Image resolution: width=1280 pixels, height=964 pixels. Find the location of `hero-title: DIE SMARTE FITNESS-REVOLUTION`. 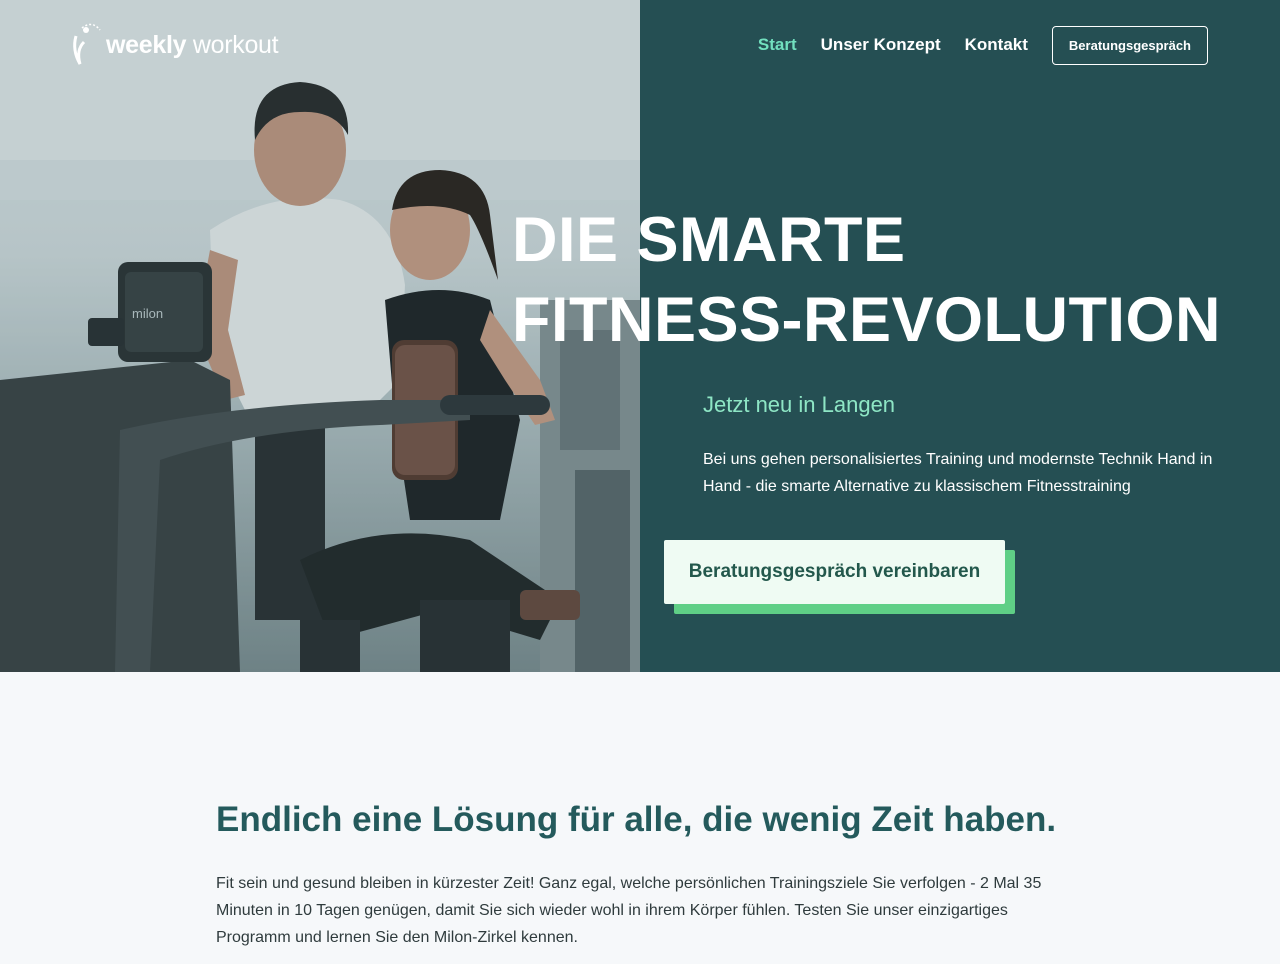

hero-title: DIE SMARTE FITNESS-REVOLUTION is located at coordinates (866, 280).